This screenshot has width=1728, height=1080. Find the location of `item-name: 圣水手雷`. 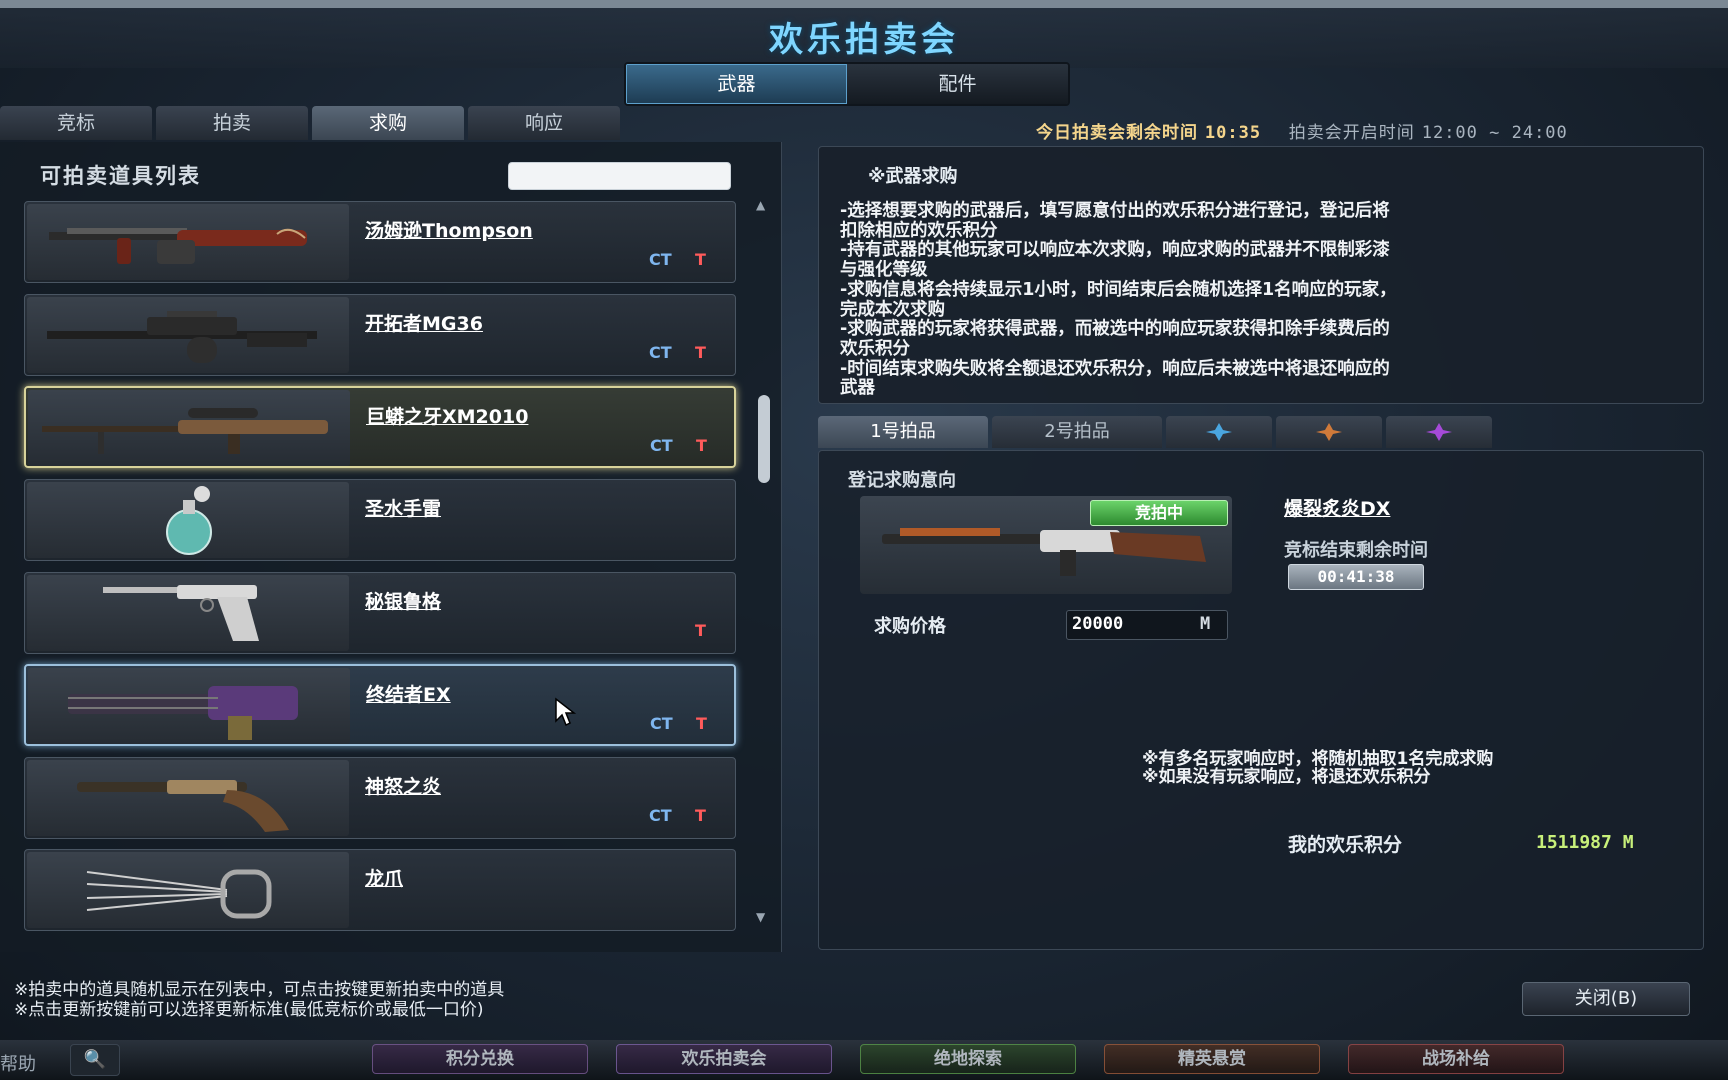

item-name: 圣水手雷 is located at coordinates (403, 507).